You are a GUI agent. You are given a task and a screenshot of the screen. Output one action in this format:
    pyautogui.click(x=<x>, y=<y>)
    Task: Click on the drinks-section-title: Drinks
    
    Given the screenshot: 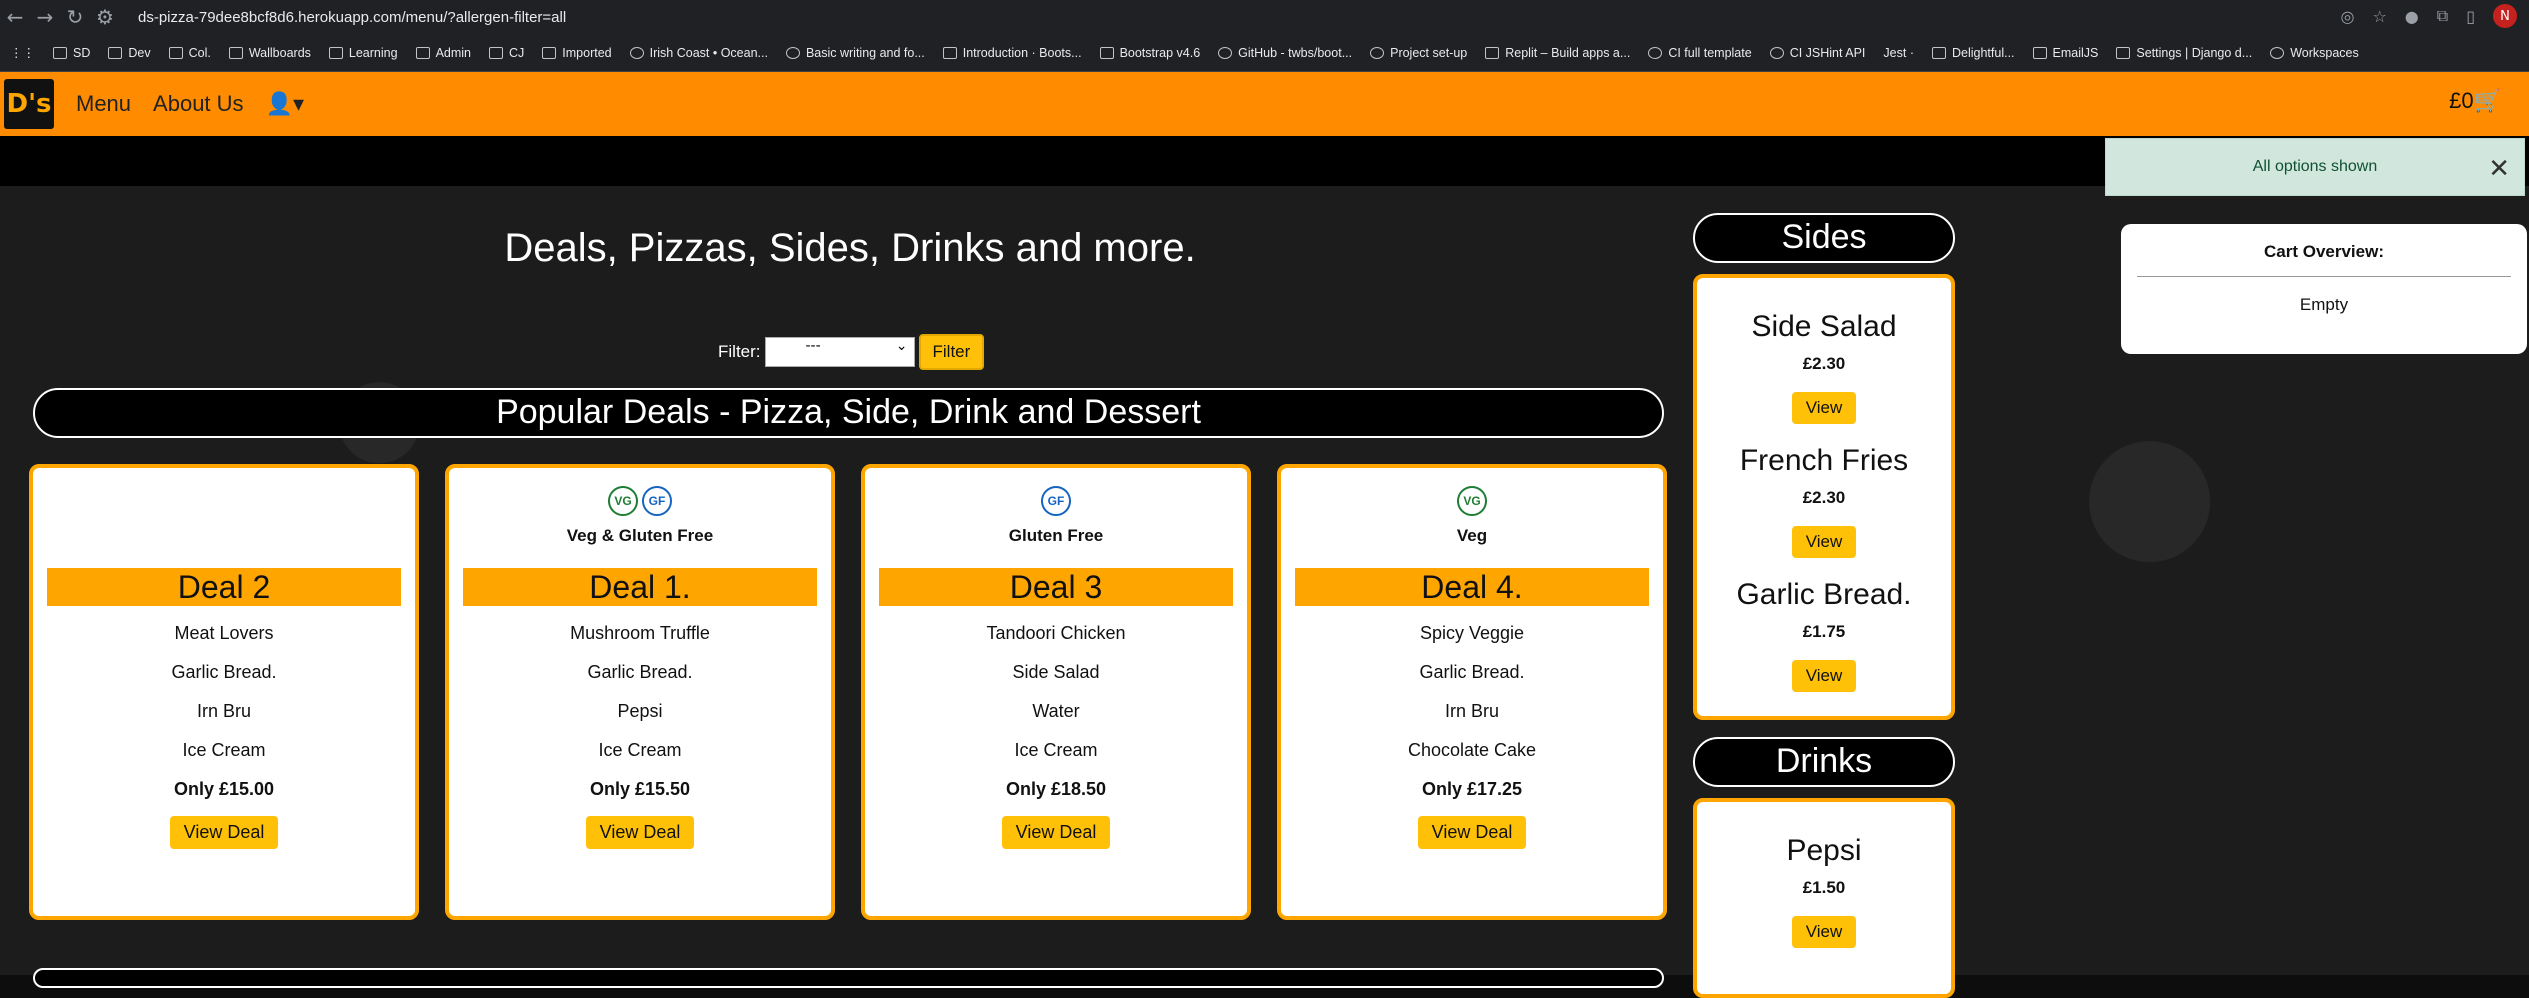 What is the action you would take?
    pyautogui.click(x=1824, y=762)
    